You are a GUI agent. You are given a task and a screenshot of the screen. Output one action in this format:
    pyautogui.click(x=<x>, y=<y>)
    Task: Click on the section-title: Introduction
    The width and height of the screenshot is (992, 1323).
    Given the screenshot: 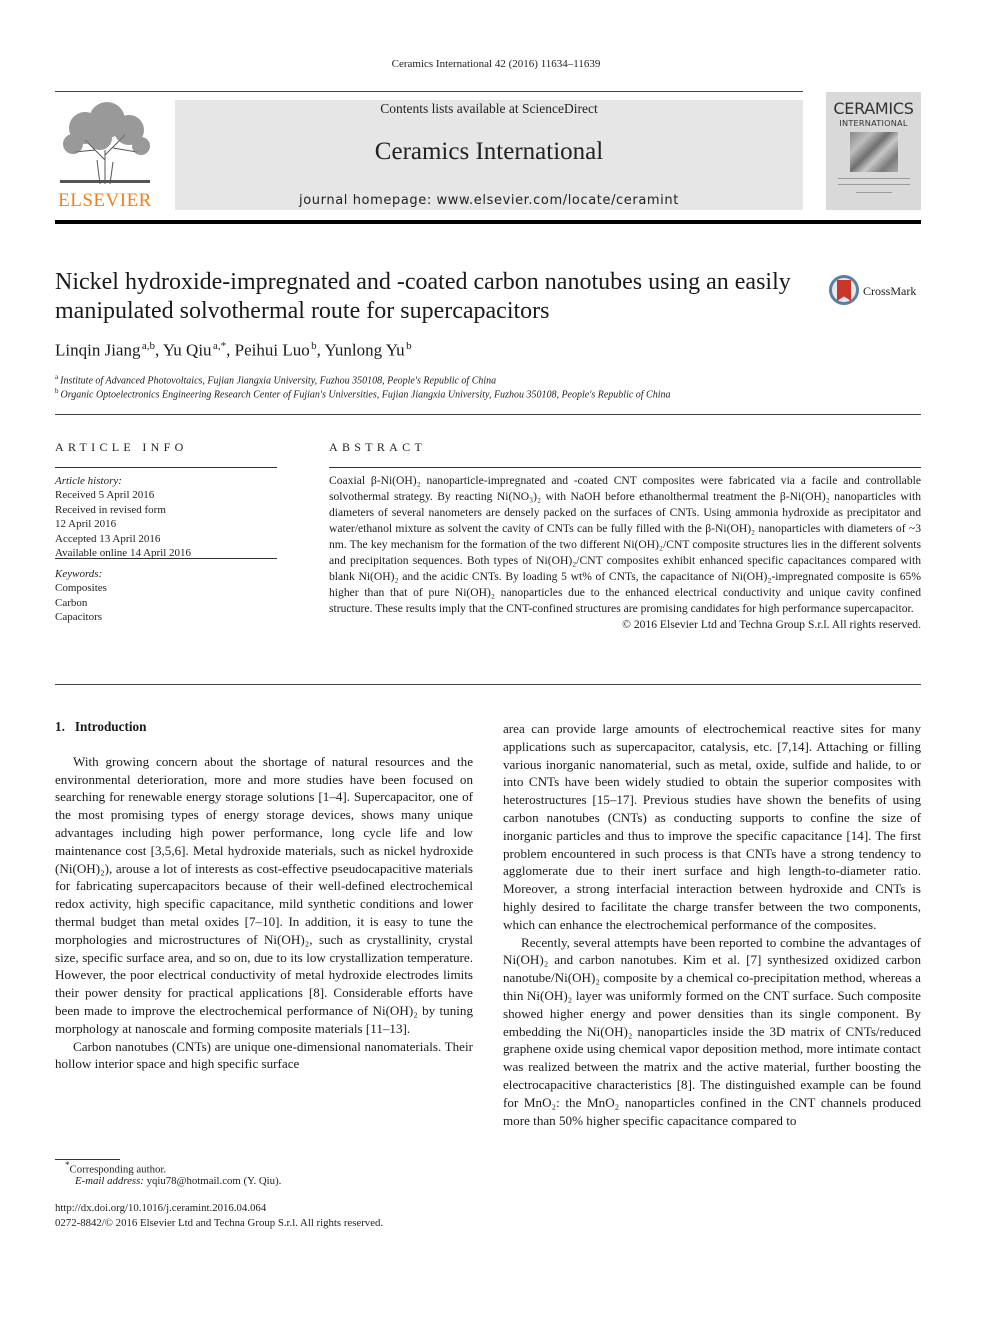 What is the action you would take?
    pyautogui.click(x=110, y=726)
    